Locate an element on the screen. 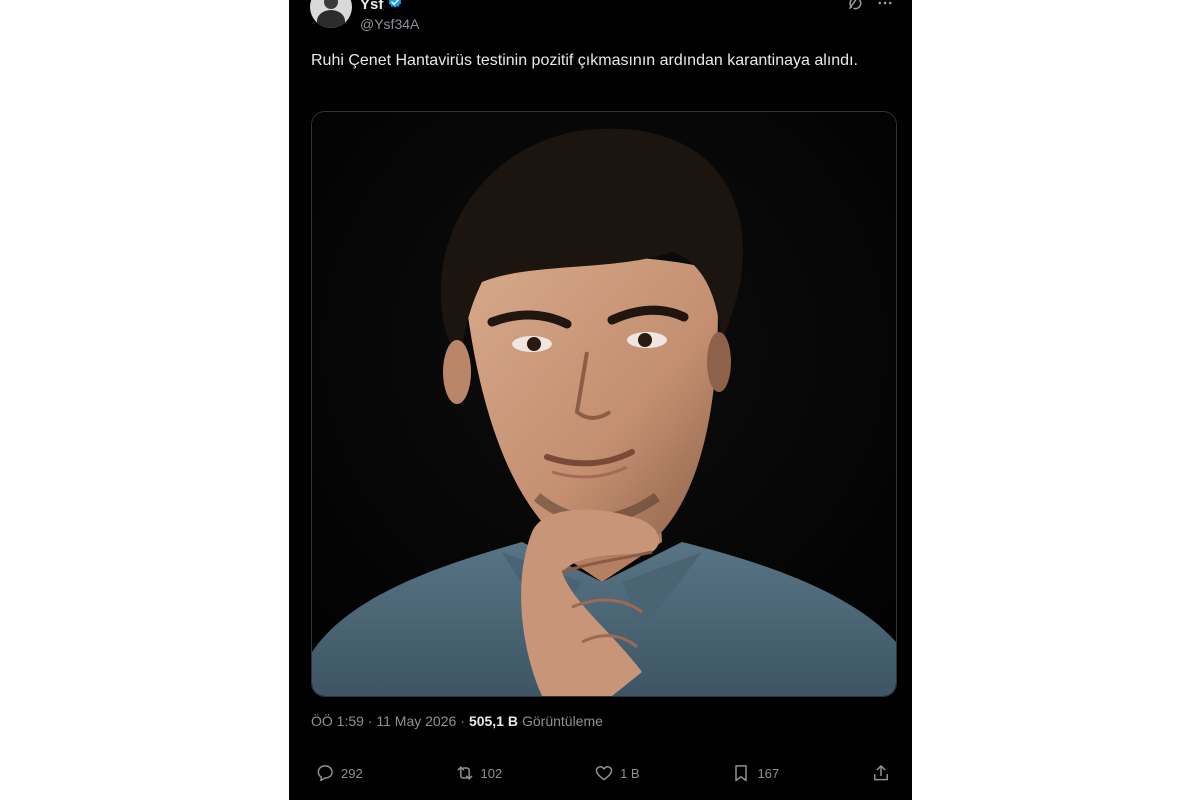  like-icon is located at coordinates (604, 773).